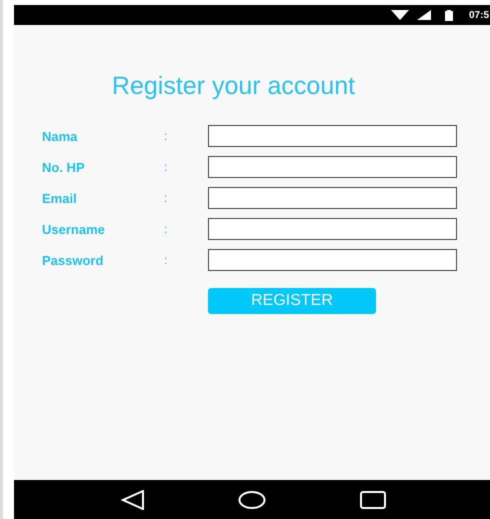  Describe the element at coordinates (292, 301) in the screenshot. I see `register-button: REGISTER` at that location.